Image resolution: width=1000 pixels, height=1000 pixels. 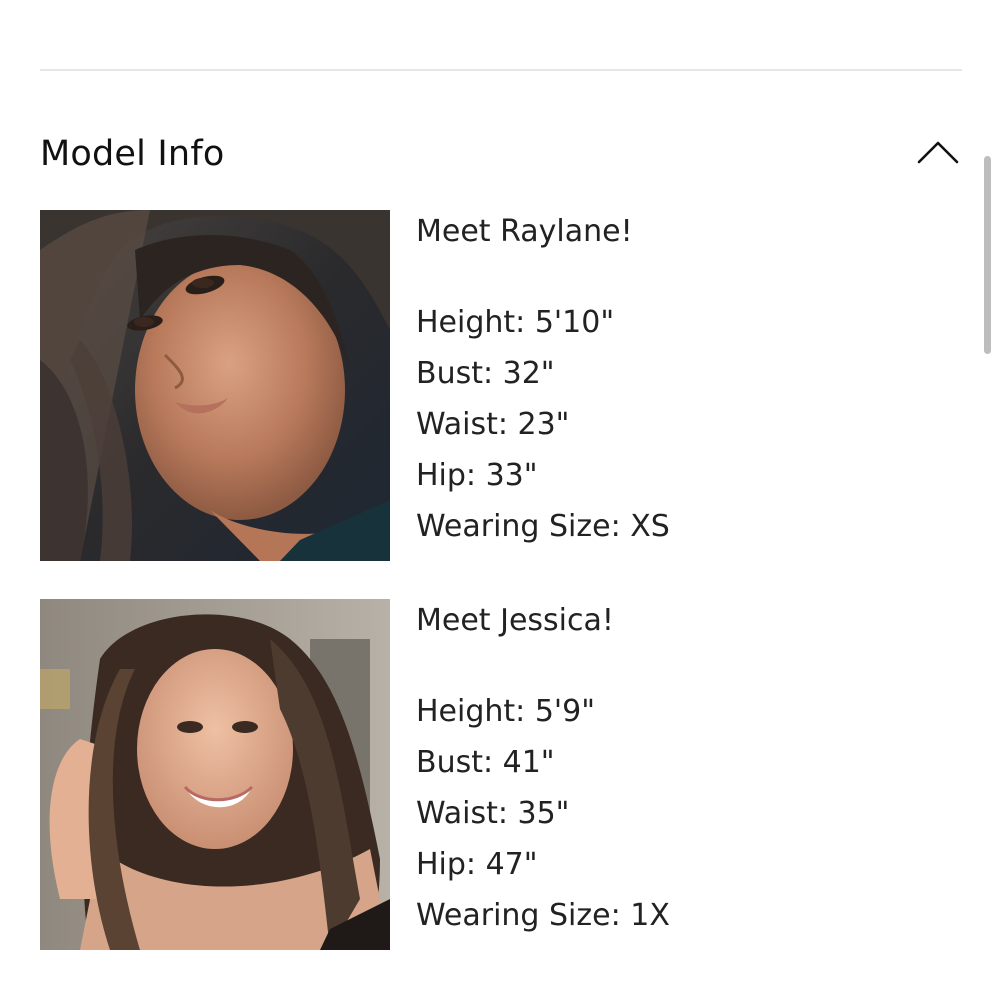 What do you see at coordinates (515, 620) in the screenshot?
I see `model-greeting: Meet Jessica!` at bounding box center [515, 620].